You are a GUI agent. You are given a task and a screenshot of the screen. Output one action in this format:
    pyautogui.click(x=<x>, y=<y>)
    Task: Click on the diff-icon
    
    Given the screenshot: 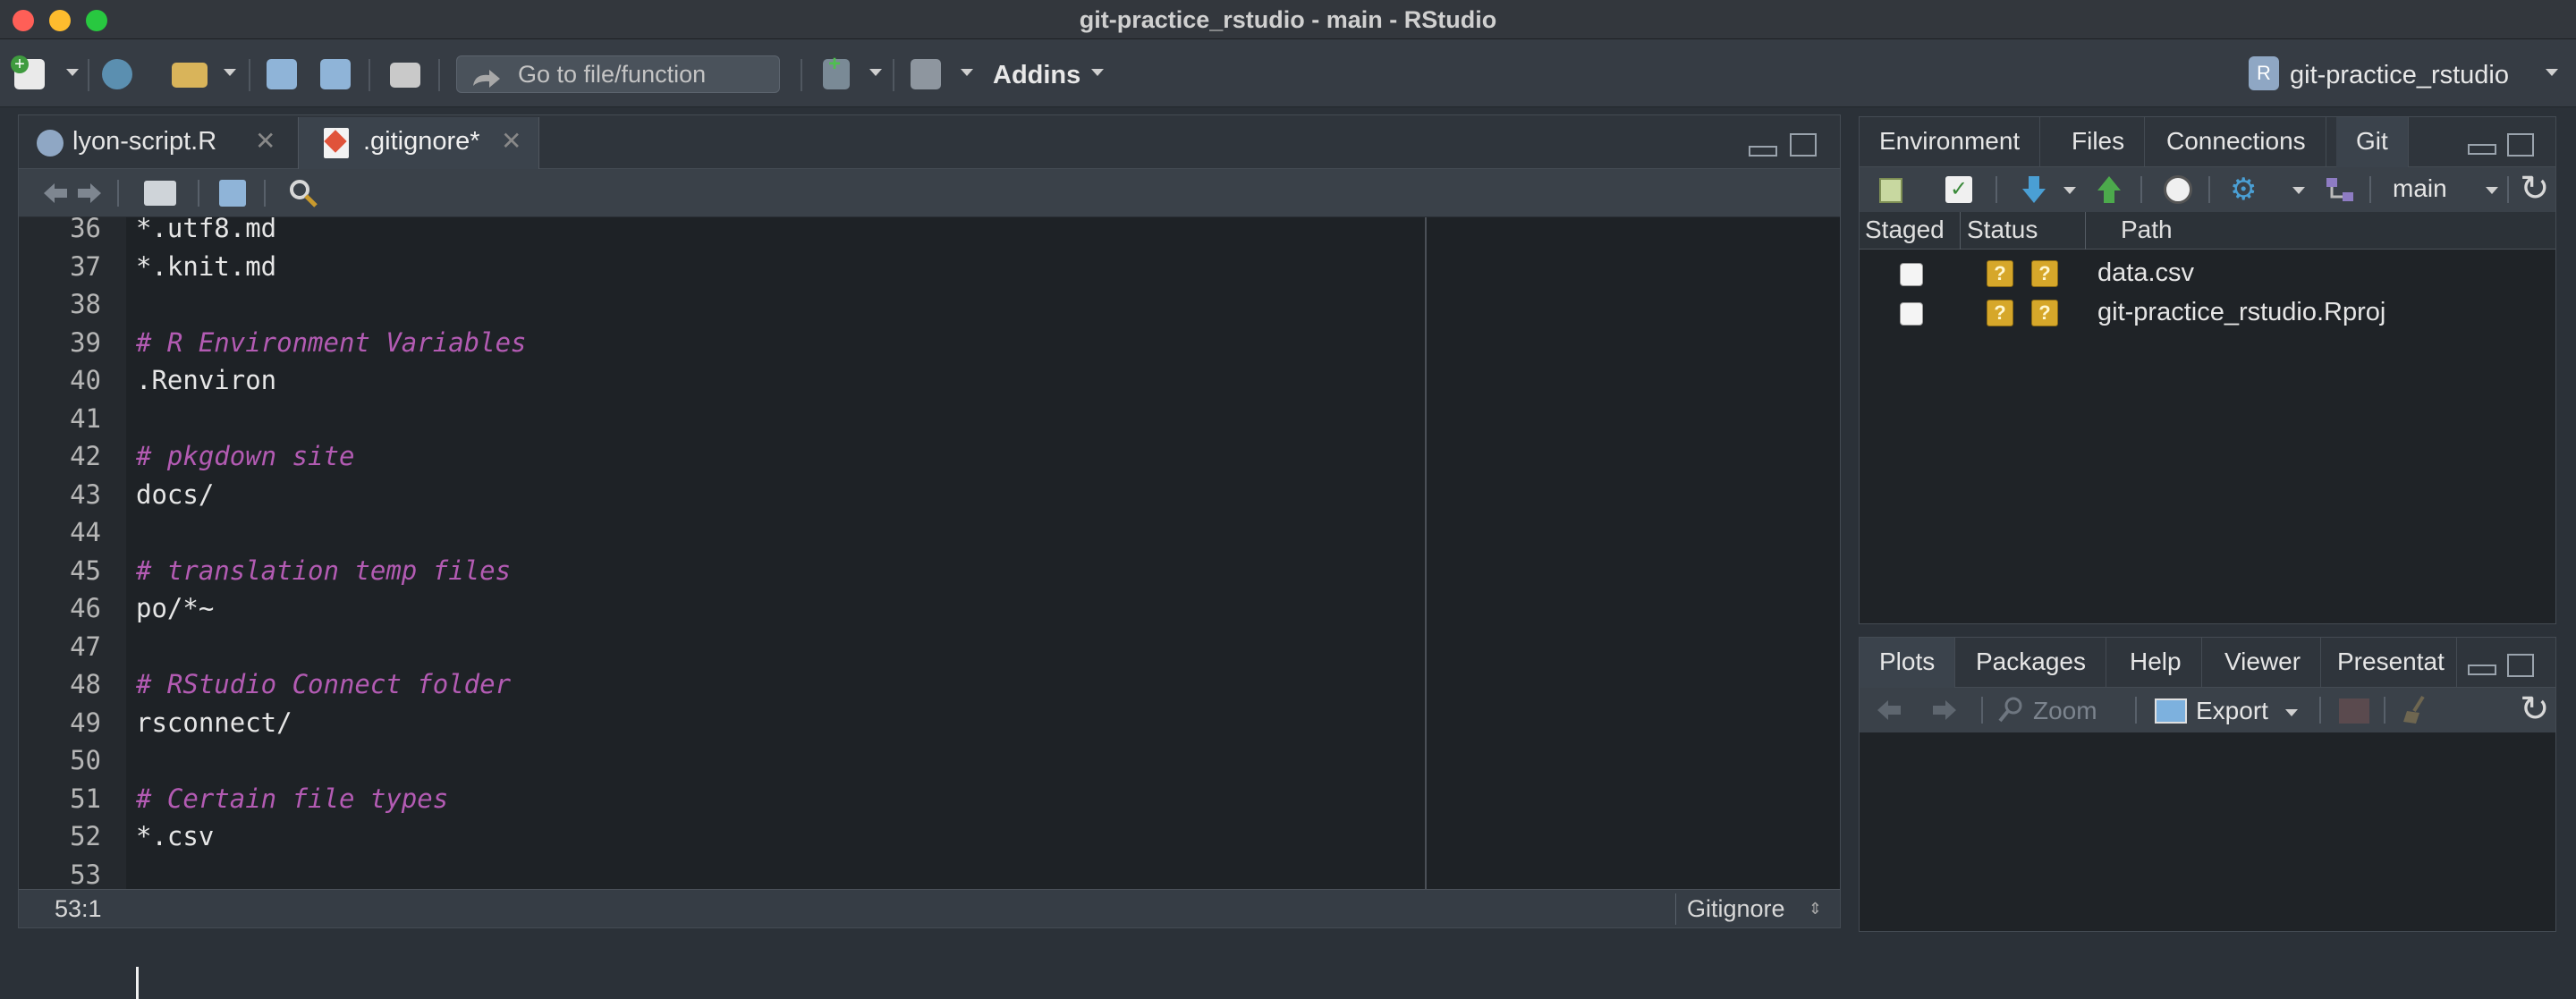 What is the action you would take?
    pyautogui.click(x=1890, y=190)
    